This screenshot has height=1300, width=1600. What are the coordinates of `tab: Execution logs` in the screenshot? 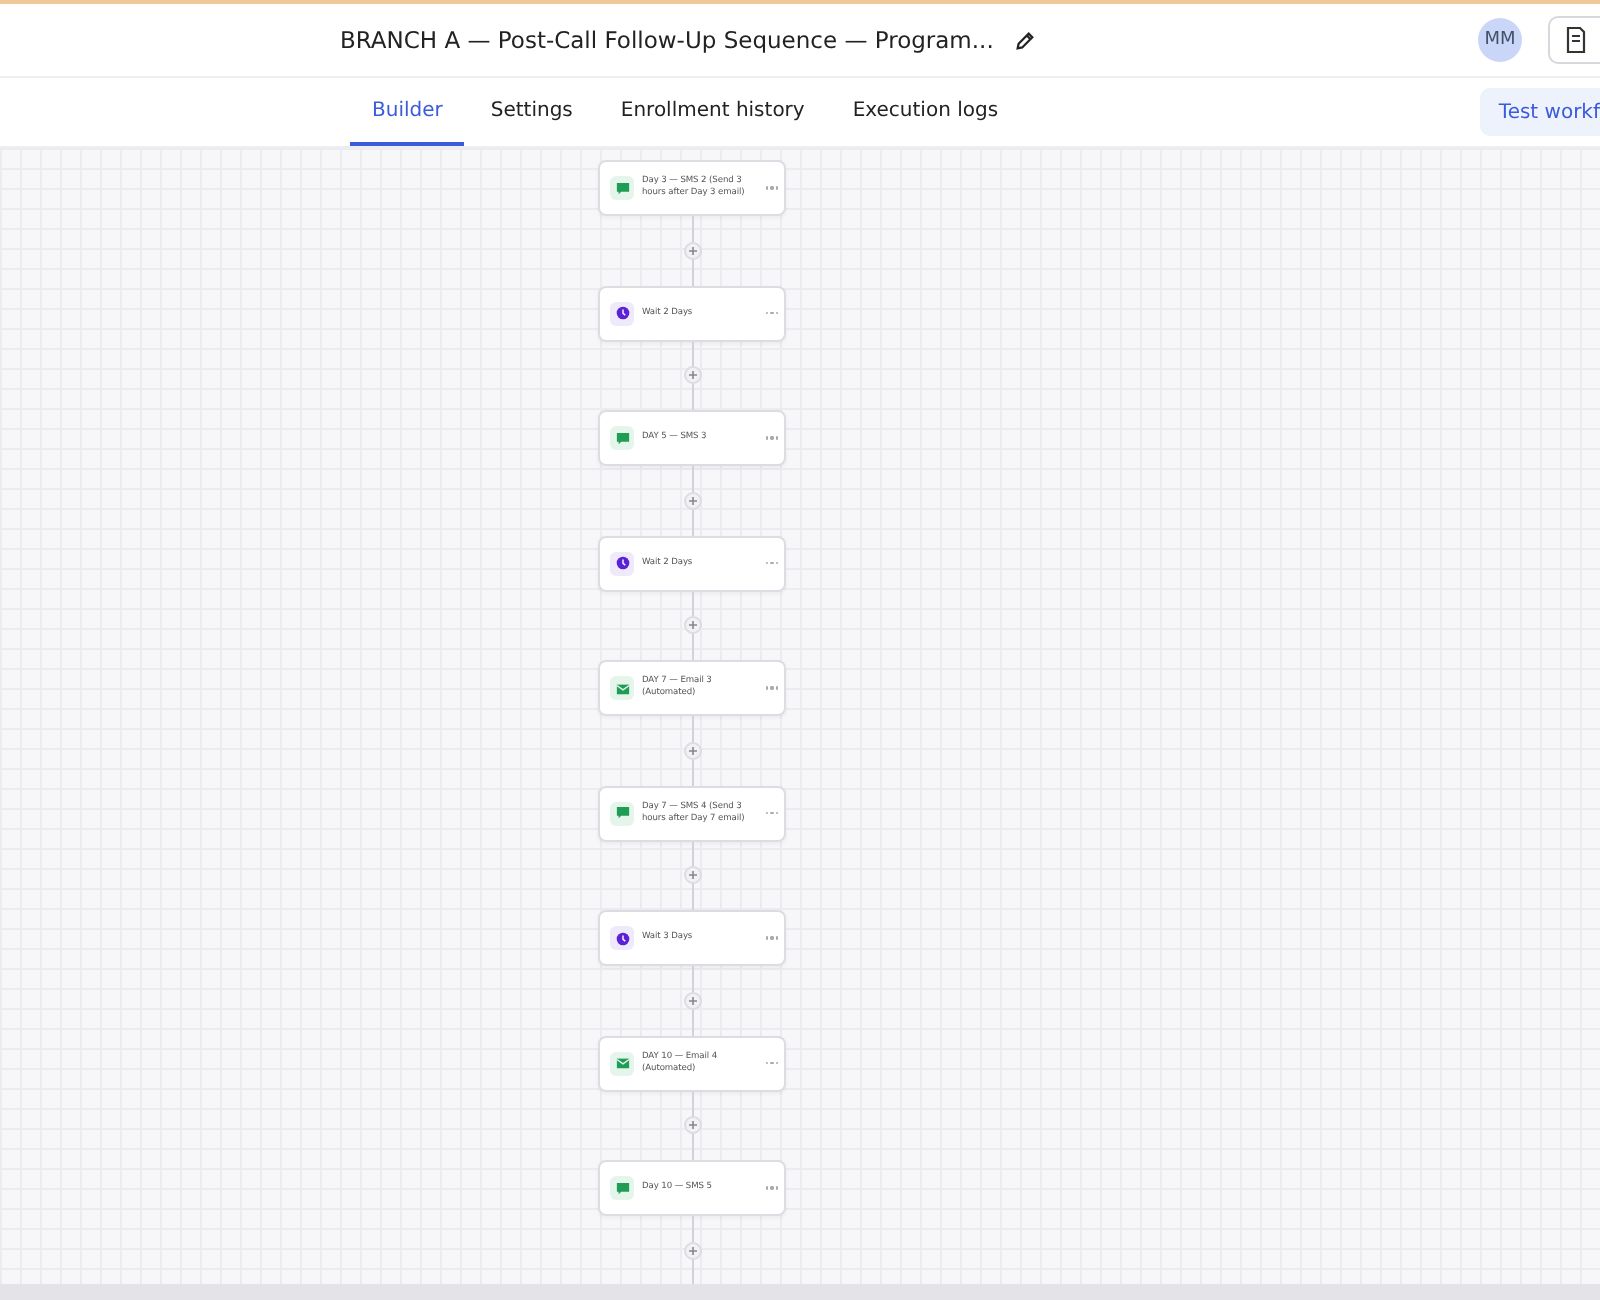 It's located at (925, 112).